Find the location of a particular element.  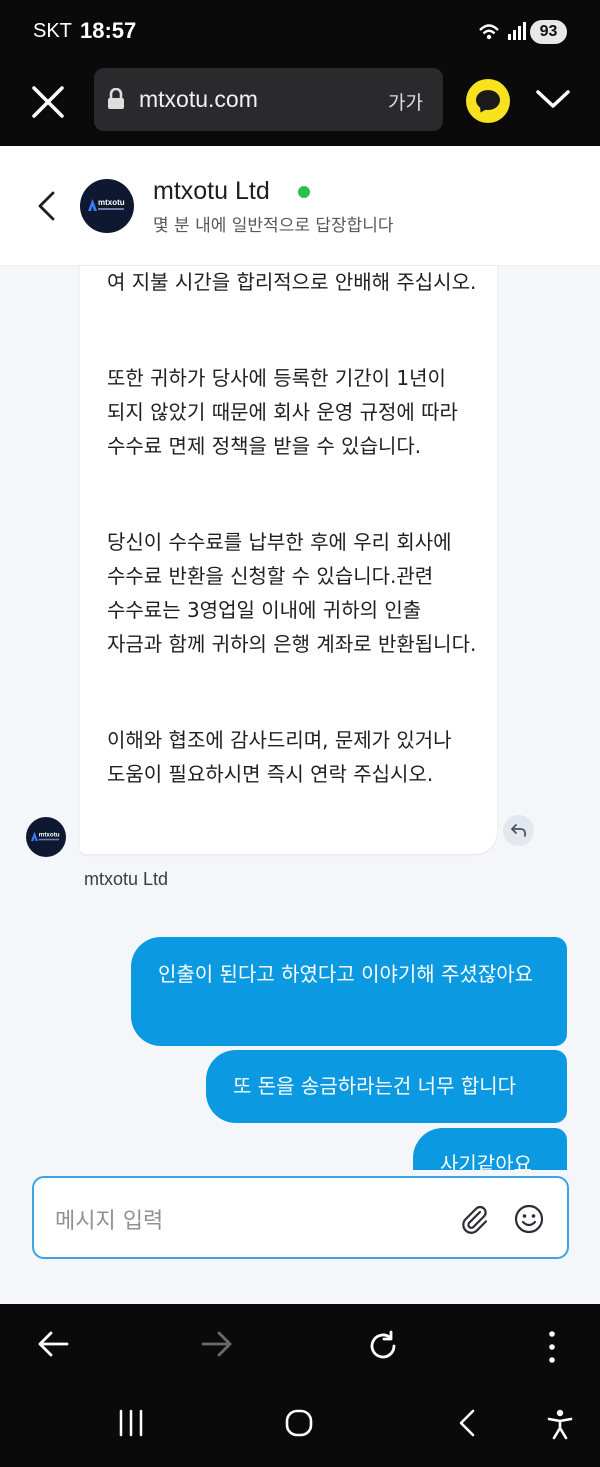

sender-name: mtxotu Ltd is located at coordinates (126, 879).